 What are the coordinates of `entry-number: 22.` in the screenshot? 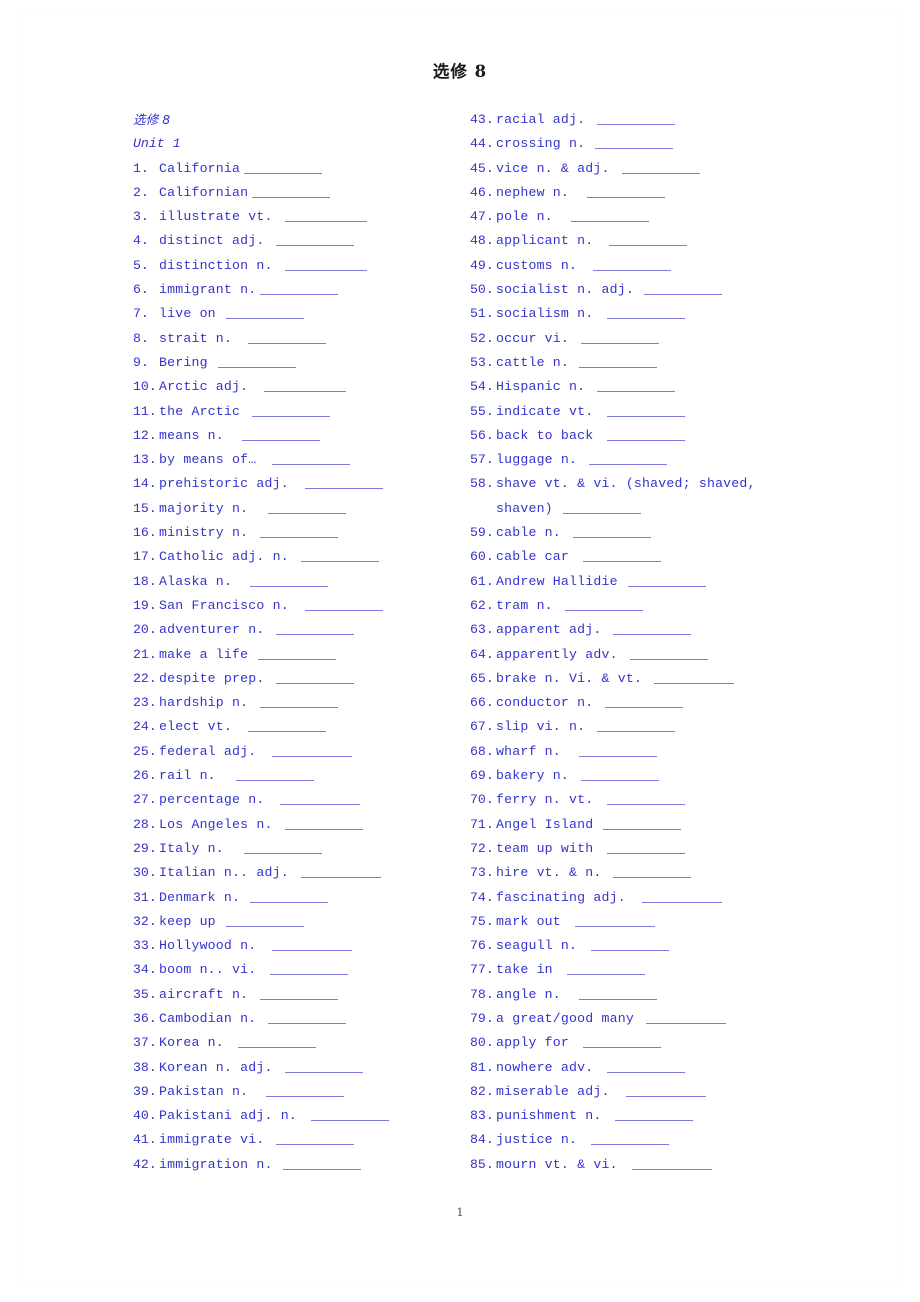 It's located at (145, 678).